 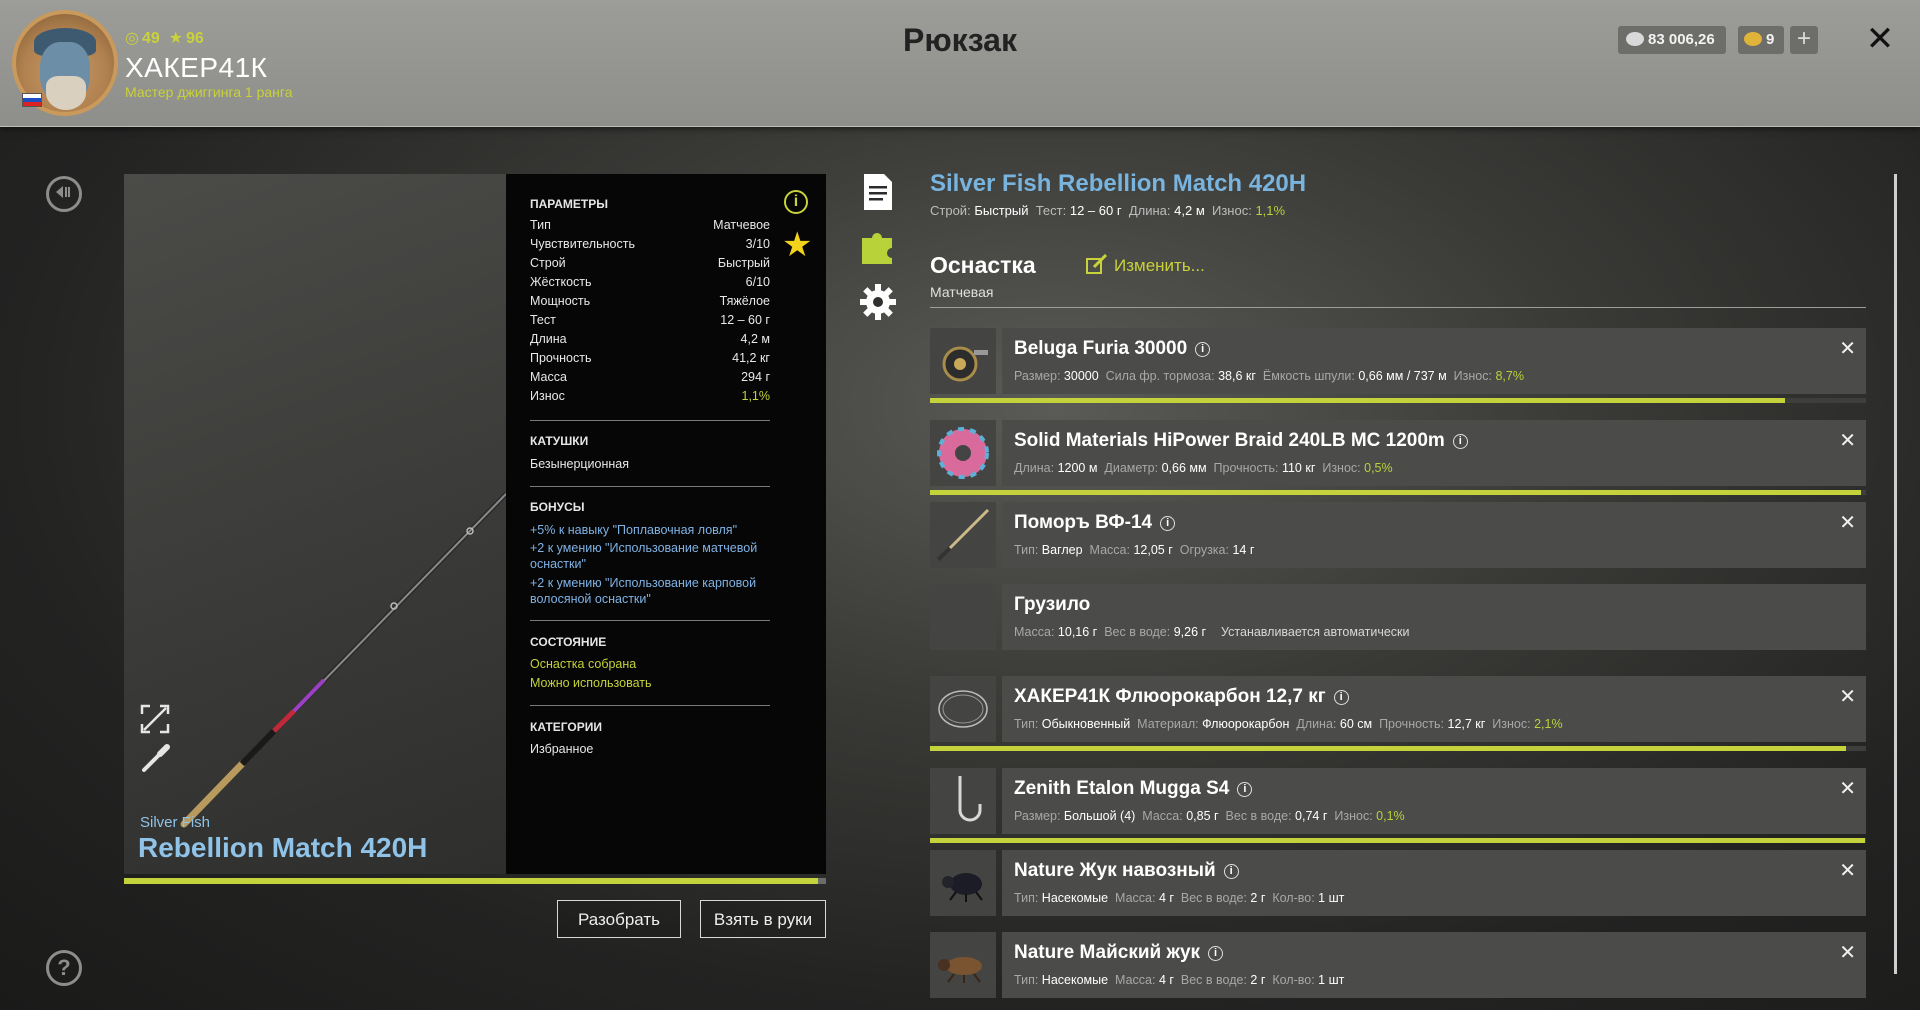 What do you see at coordinates (1895, 574) in the screenshot?
I see `scrollbar` at bounding box center [1895, 574].